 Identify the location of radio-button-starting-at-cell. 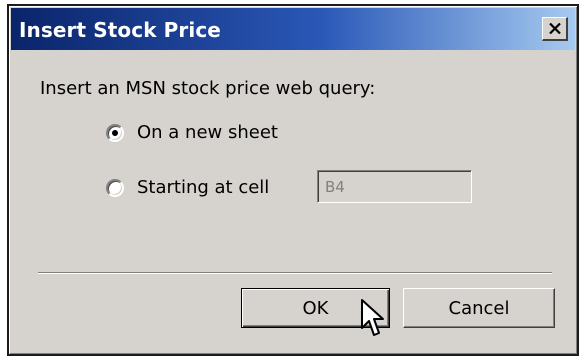
(115, 187).